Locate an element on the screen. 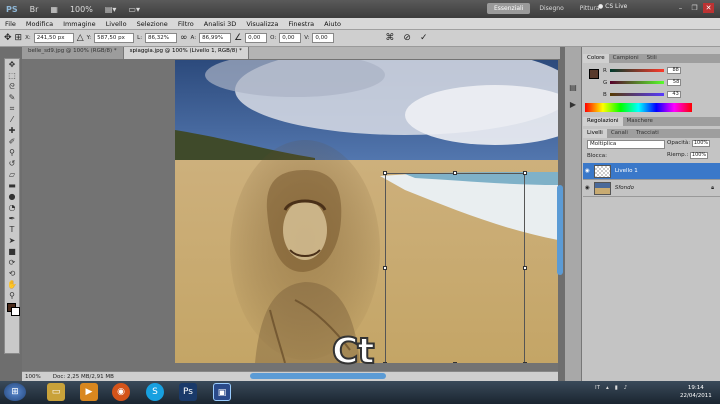 This screenshot has width=720, height=404. reference-point-icon: ⊞ is located at coordinates (19, 38).